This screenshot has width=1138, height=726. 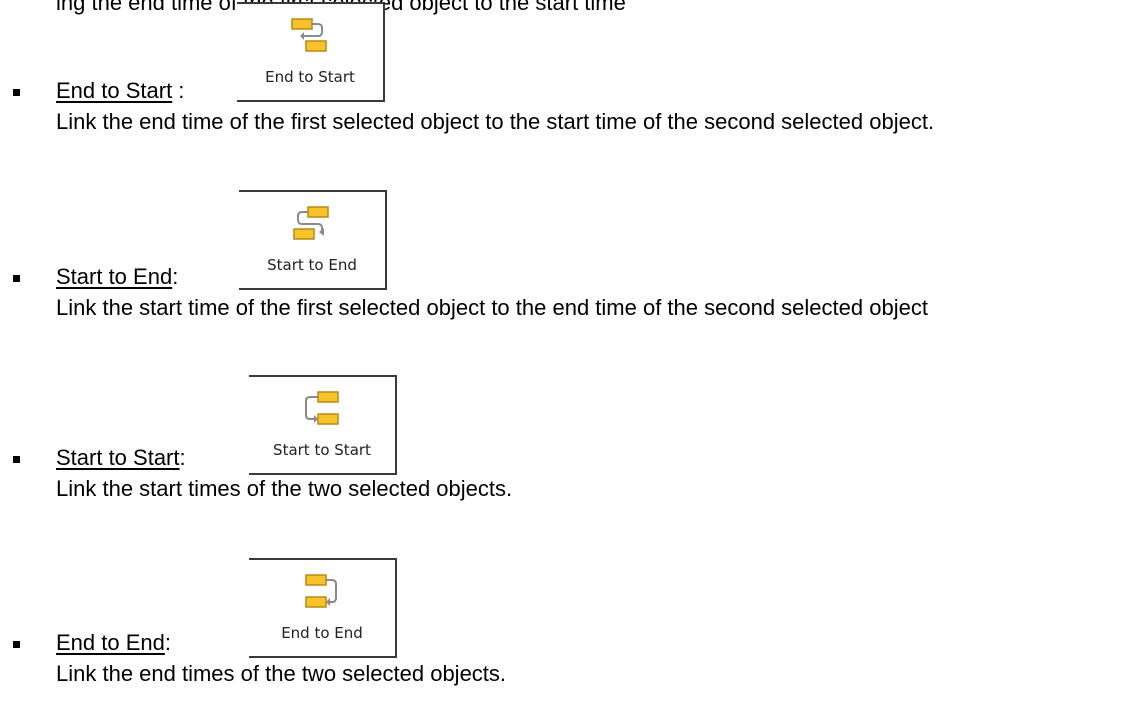 I want to click on term-label: Start to Start, so click(x=118, y=457).